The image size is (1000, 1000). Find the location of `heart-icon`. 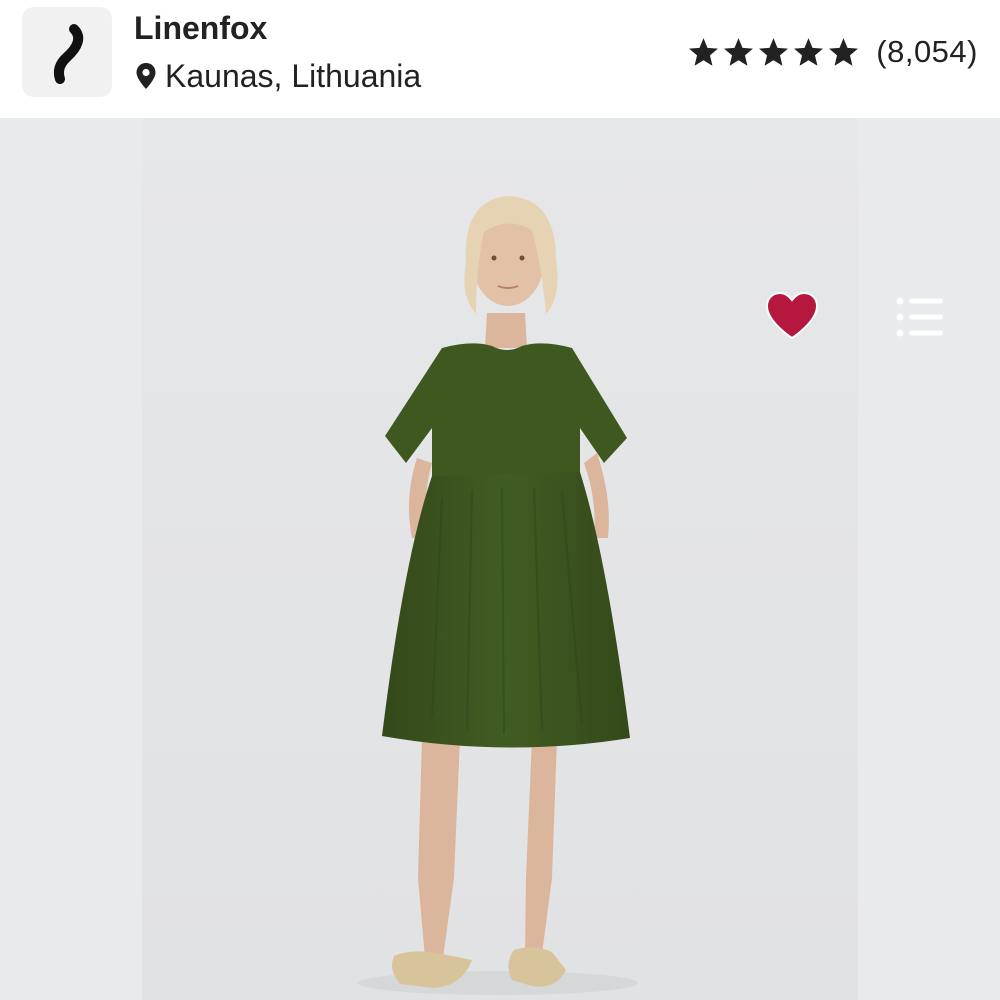

heart-icon is located at coordinates (792, 315).